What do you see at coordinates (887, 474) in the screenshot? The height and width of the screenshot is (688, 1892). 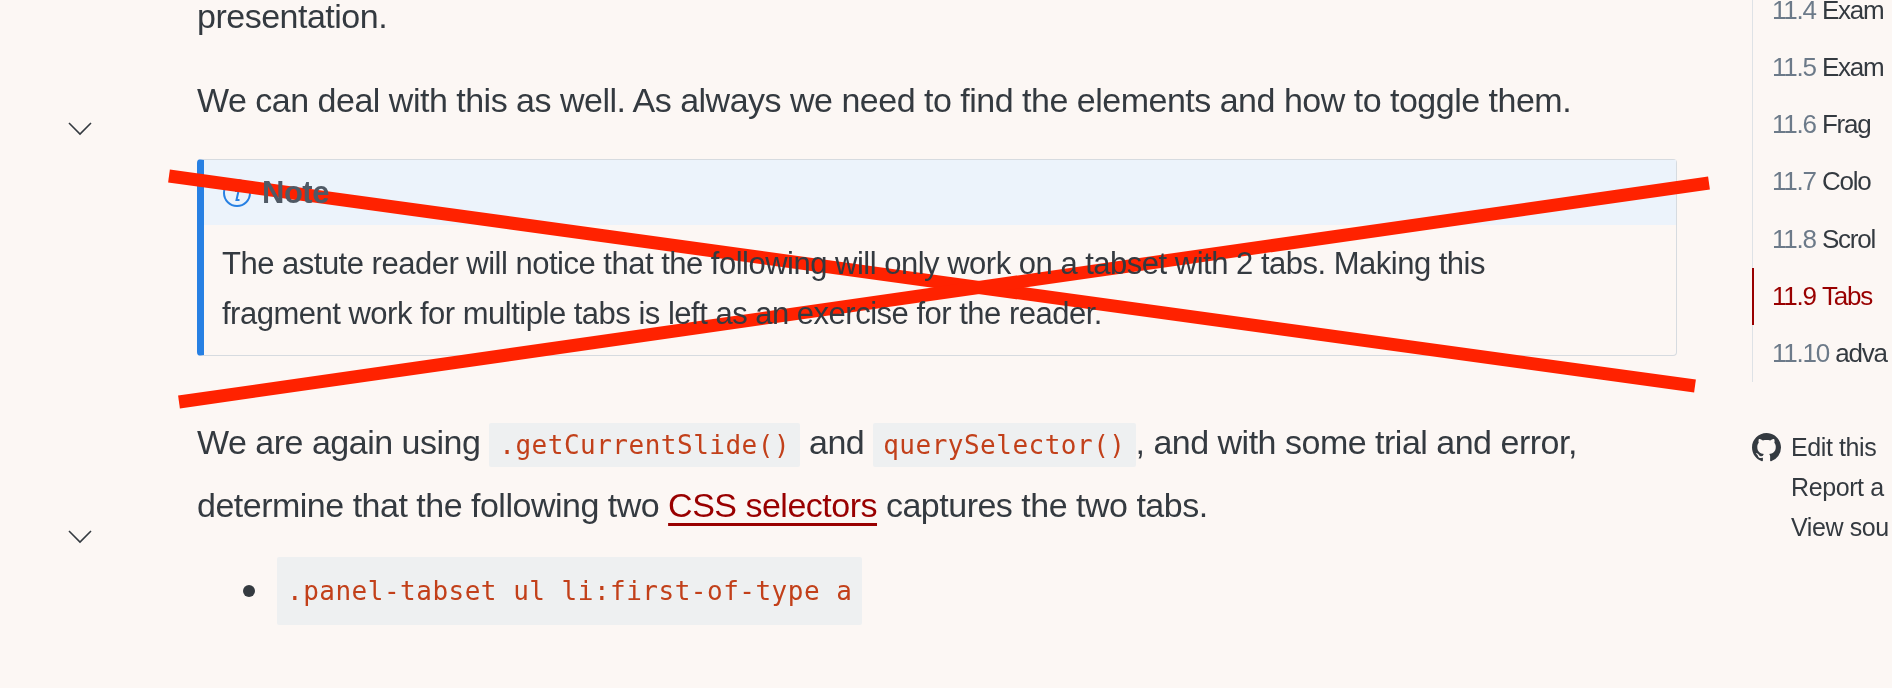 I see `paragraph-text: We are again using .getCurrentSlide() and querySelector() , and with some trial and error, determine that the following two CSS selectors captures the two tabs.` at bounding box center [887, 474].